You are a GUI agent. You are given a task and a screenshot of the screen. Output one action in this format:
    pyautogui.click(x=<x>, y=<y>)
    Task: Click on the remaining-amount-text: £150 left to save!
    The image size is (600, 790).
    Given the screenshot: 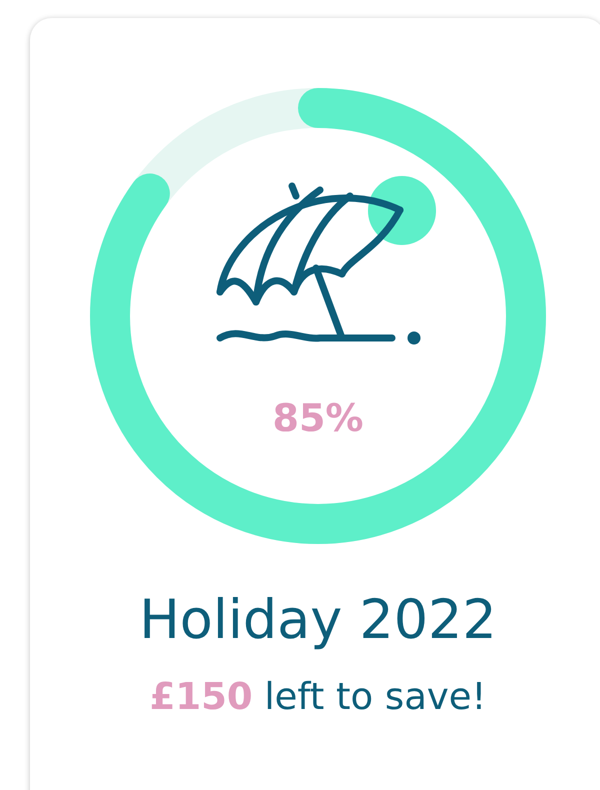 What is the action you would take?
    pyautogui.click(x=318, y=696)
    